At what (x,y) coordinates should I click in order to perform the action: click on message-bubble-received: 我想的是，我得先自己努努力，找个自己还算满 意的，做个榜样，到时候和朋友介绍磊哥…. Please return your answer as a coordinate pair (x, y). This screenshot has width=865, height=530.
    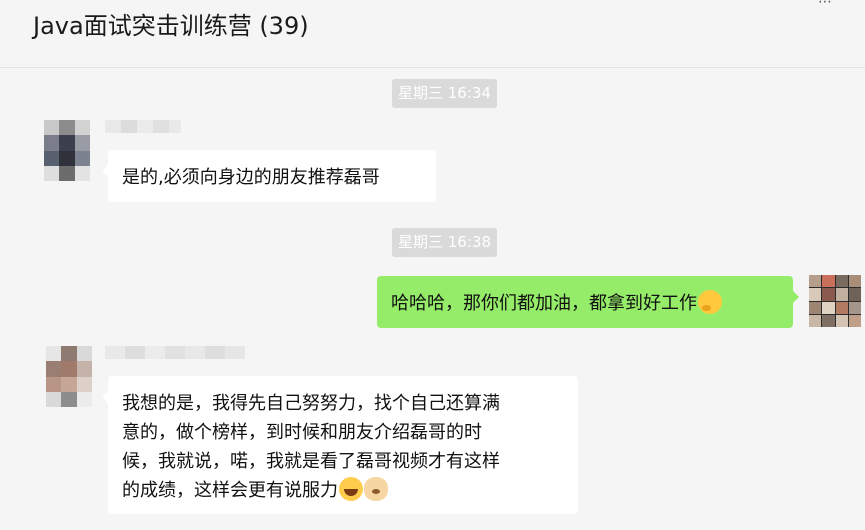
    Looking at the image, I should click on (340, 445).